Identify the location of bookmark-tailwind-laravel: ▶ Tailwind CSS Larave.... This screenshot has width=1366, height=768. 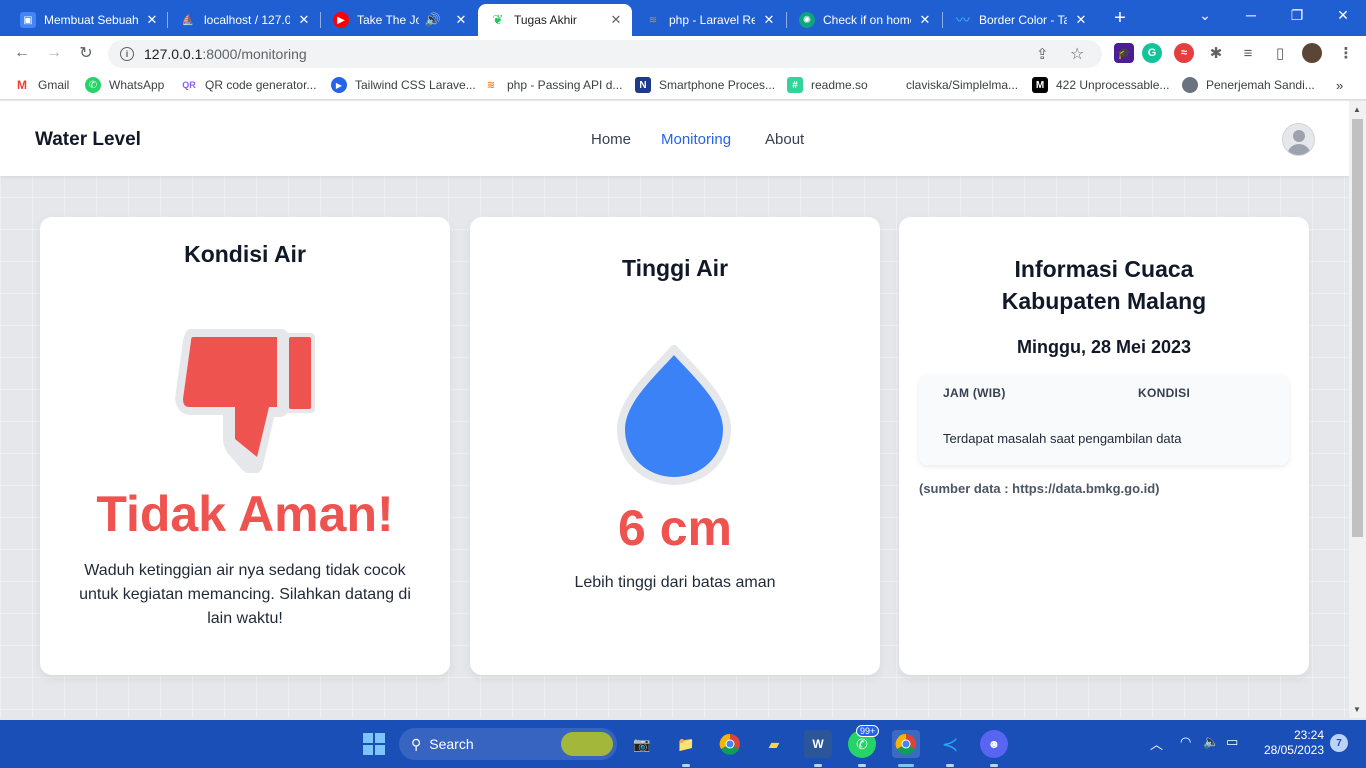
(403, 85).